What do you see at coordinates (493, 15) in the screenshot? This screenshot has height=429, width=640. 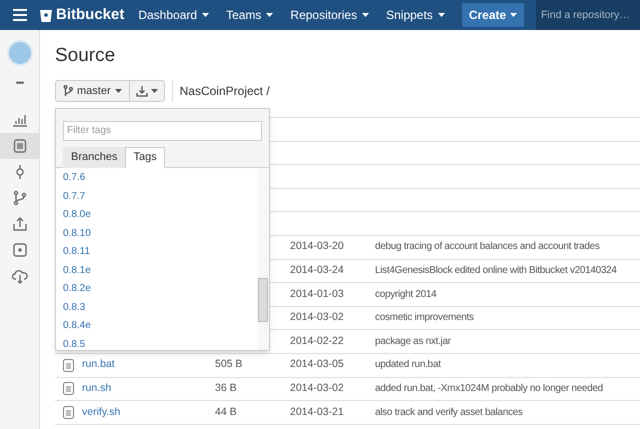 I see `create-button: Create` at bounding box center [493, 15].